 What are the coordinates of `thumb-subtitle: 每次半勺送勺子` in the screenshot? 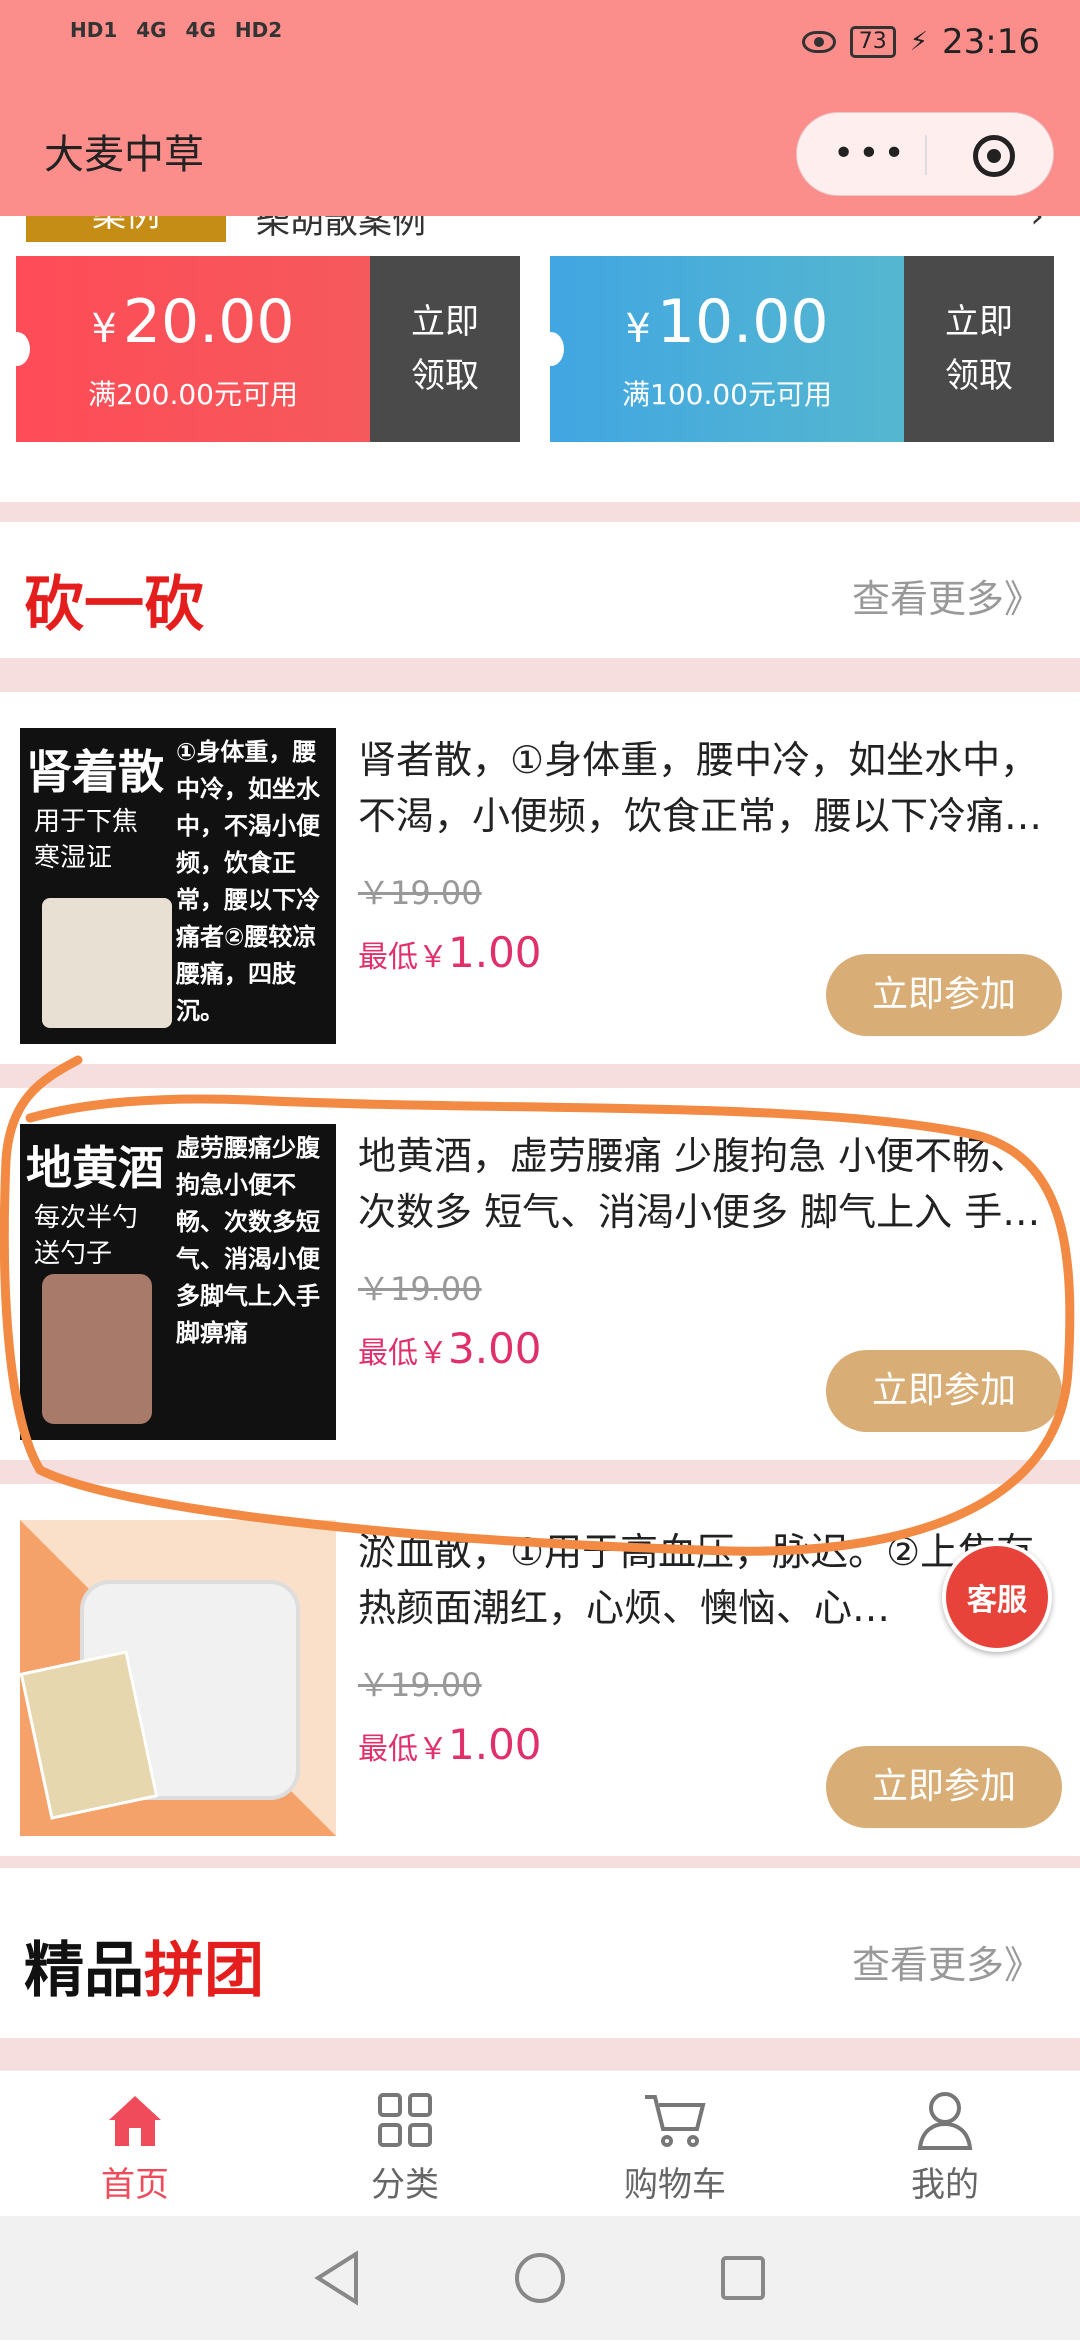 It's located at (86, 1236).